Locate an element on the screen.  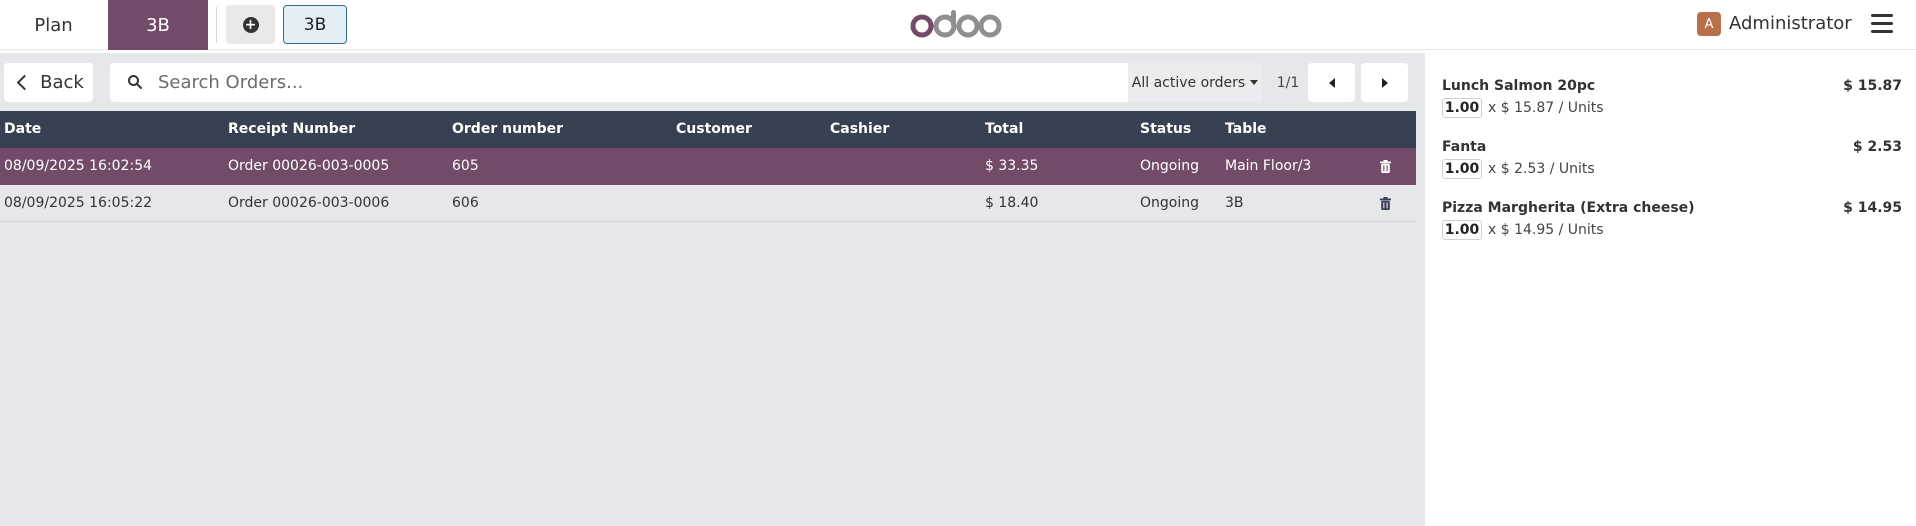
column-header-table: Table is located at coordinates (1246, 129).